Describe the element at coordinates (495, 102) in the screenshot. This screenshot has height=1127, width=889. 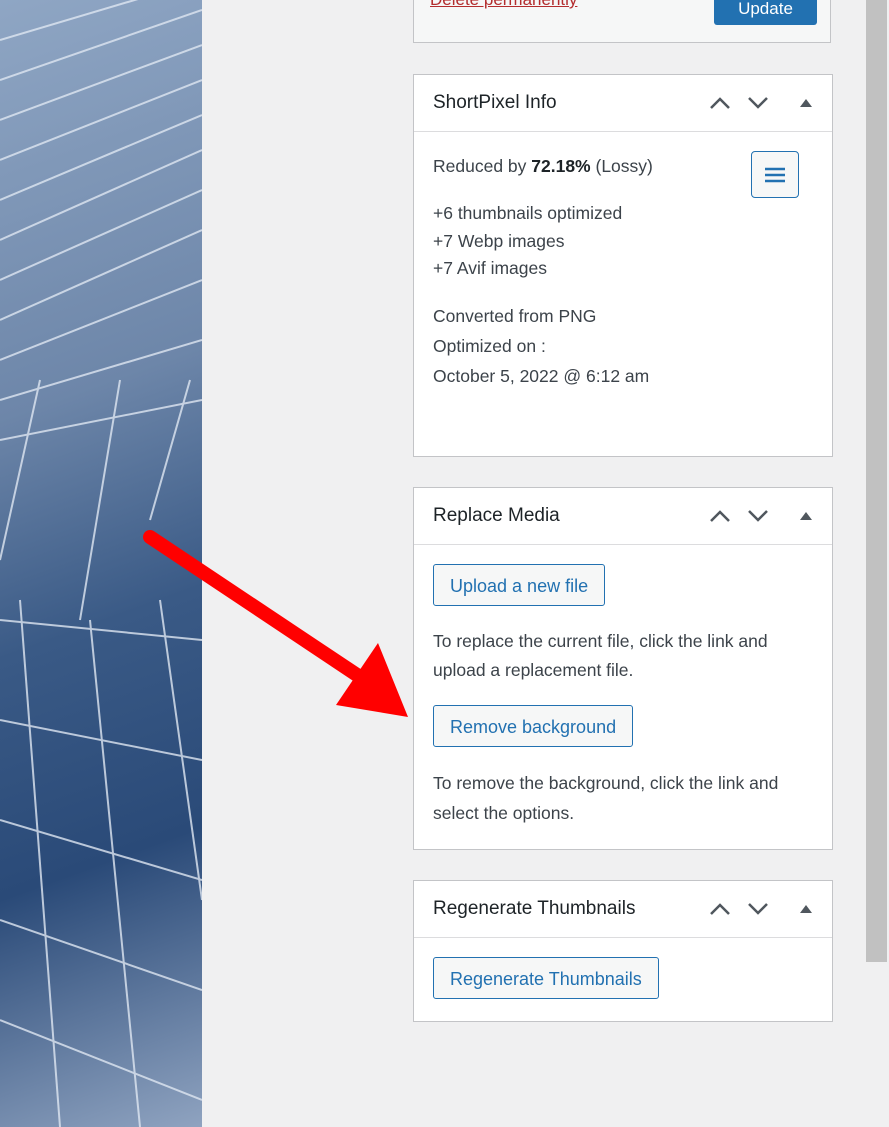
I see `shortpixel-title: ShortPixel Info` at that location.